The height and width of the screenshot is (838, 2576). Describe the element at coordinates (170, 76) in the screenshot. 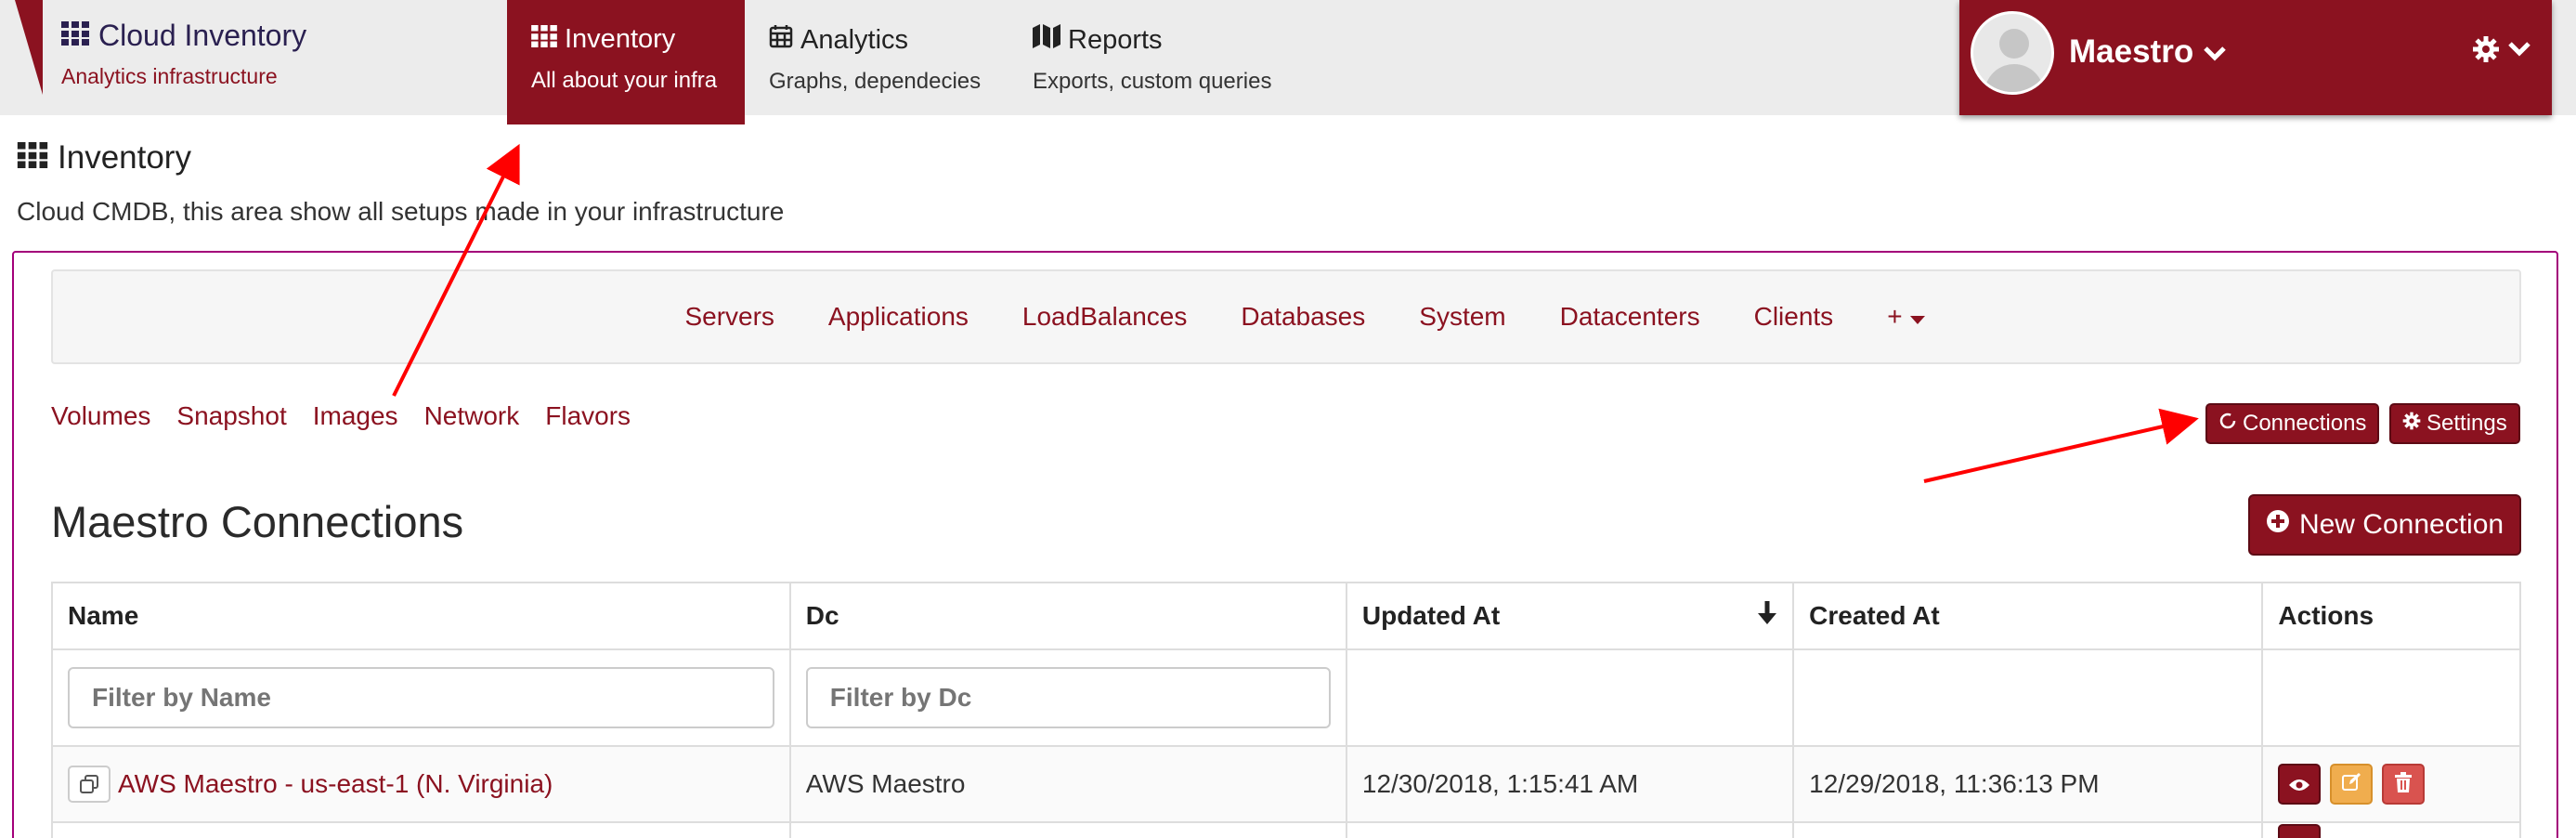

I see `brand-subtitle: Analytics infrastructure` at that location.